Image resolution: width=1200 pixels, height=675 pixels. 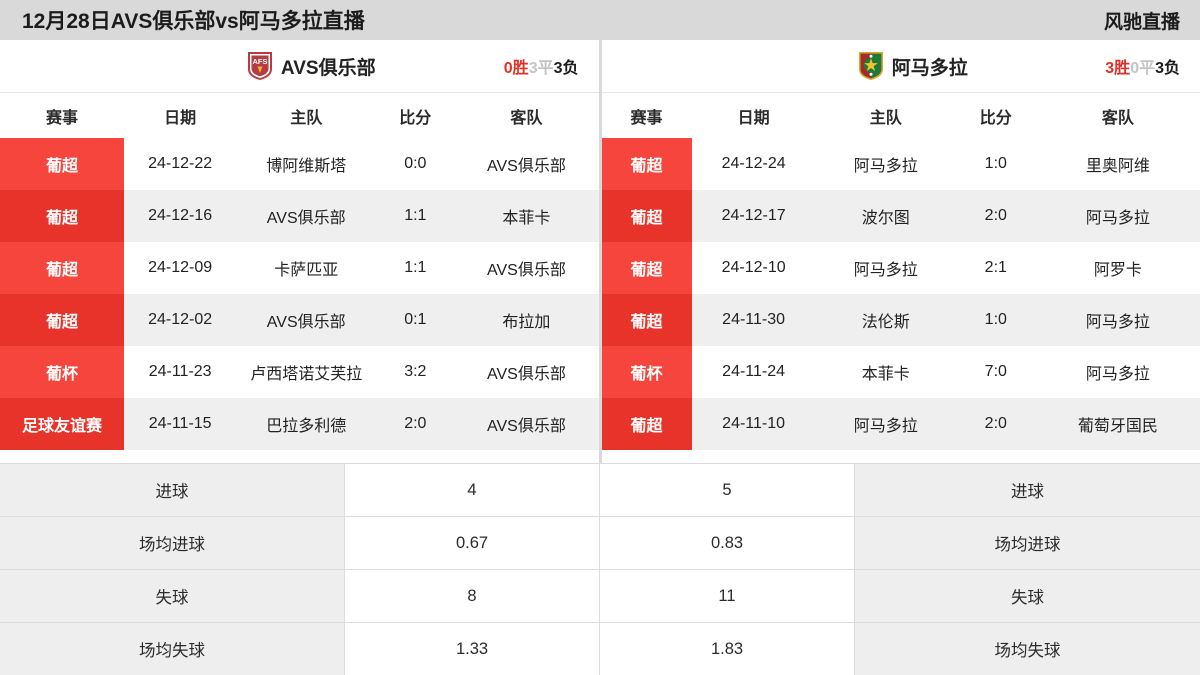 I want to click on match-date: 24-11-23, so click(x=180, y=371).